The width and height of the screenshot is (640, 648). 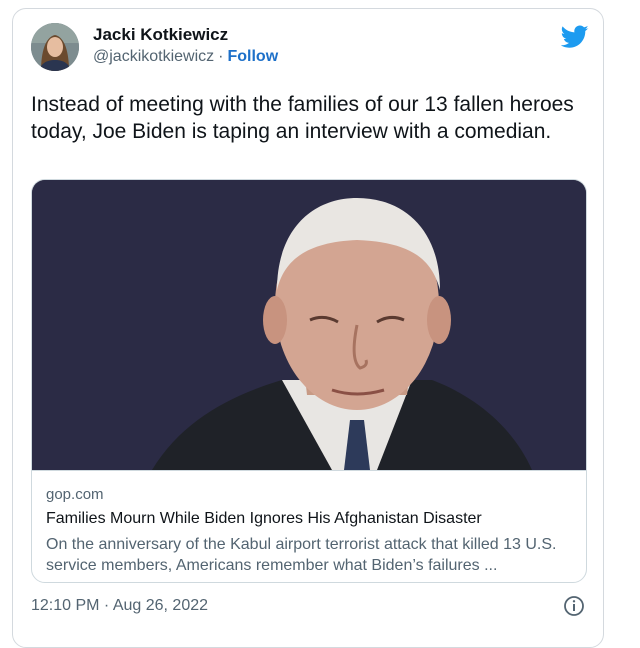 What do you see at coordinates (252, 56) in the screenshot?
I see `follow-button: Follow` at bounding box center [252, 56].